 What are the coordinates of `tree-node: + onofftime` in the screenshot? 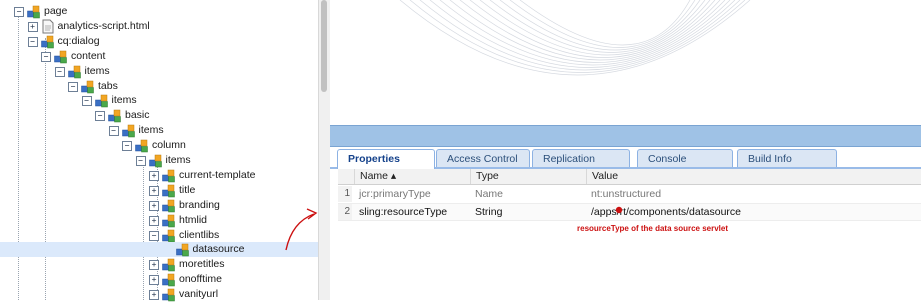 It's located at (159, 279).